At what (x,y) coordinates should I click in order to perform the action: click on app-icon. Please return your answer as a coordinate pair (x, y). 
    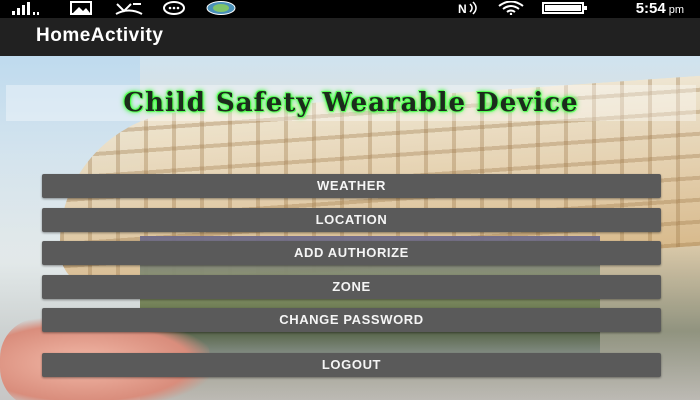
    Looking at the image, I should click on (221, 8).